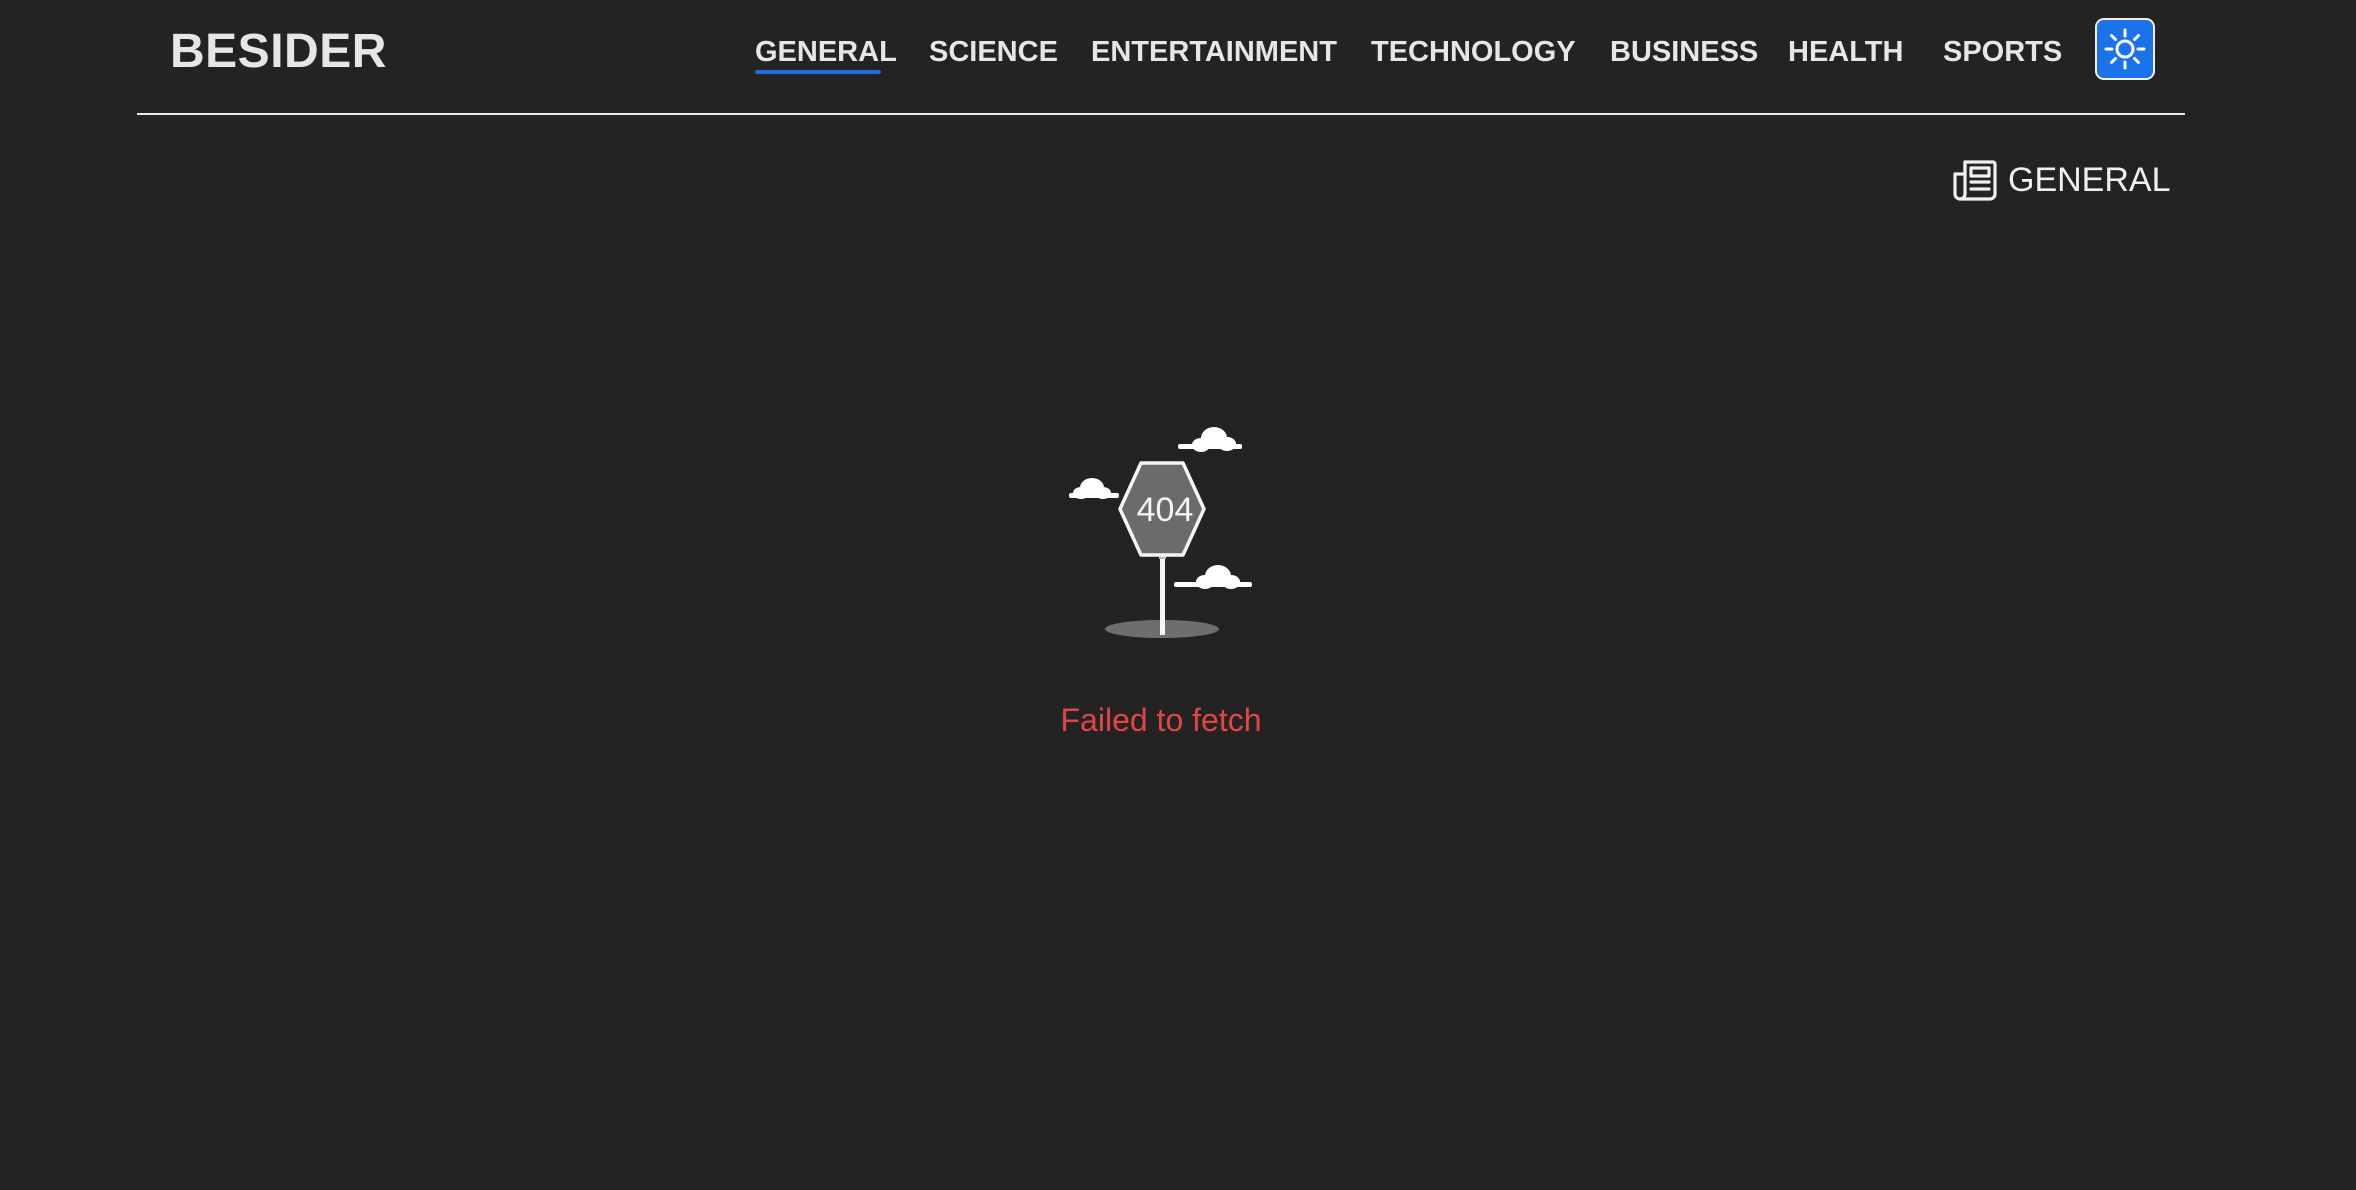  What do you see at coordinates (1684, 52) in the screenshot?
I see `nav-item-business: BUSINESS` at bounding box center [1684, 52].